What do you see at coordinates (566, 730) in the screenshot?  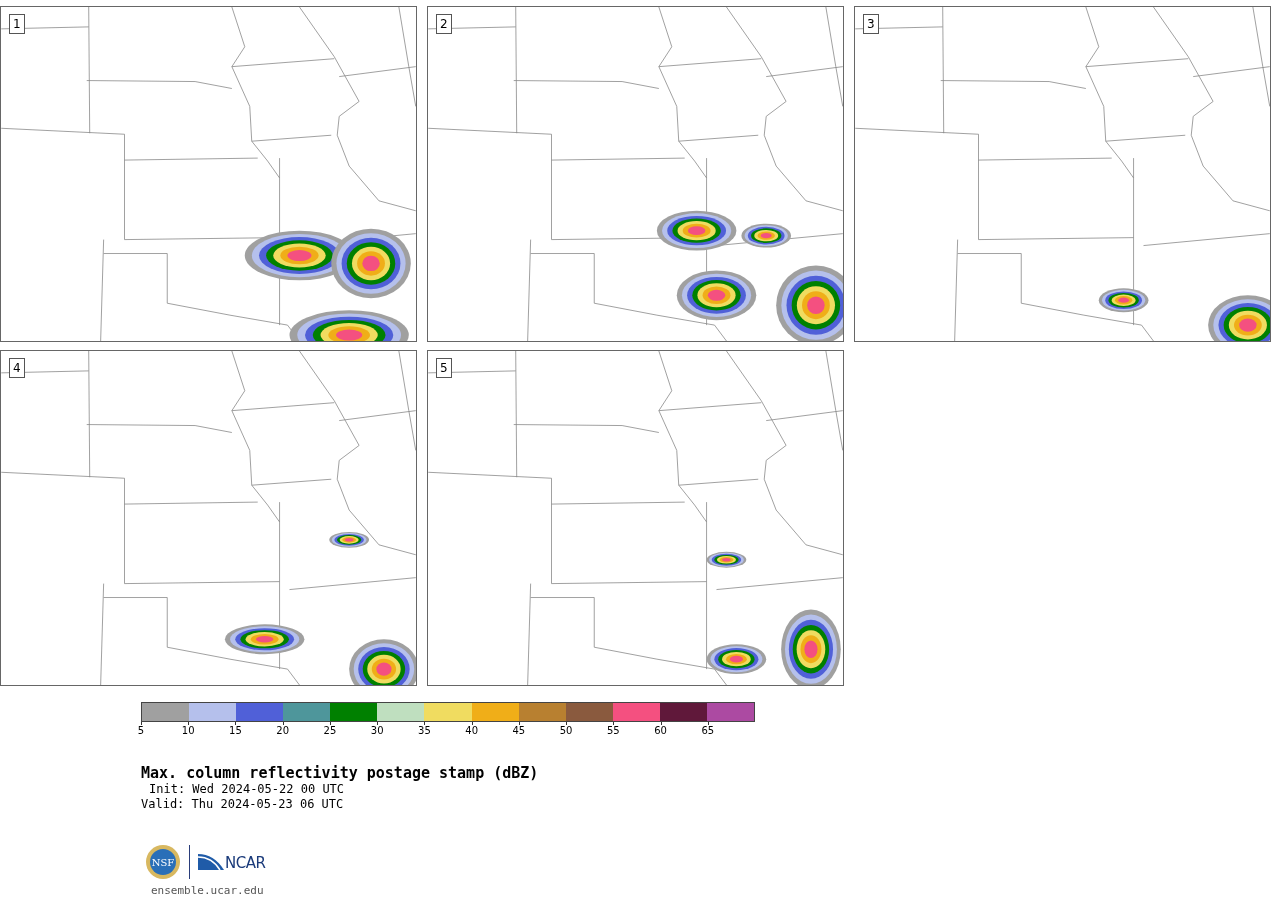 I see `tick-label: 50` at bounding box center [566, 730].